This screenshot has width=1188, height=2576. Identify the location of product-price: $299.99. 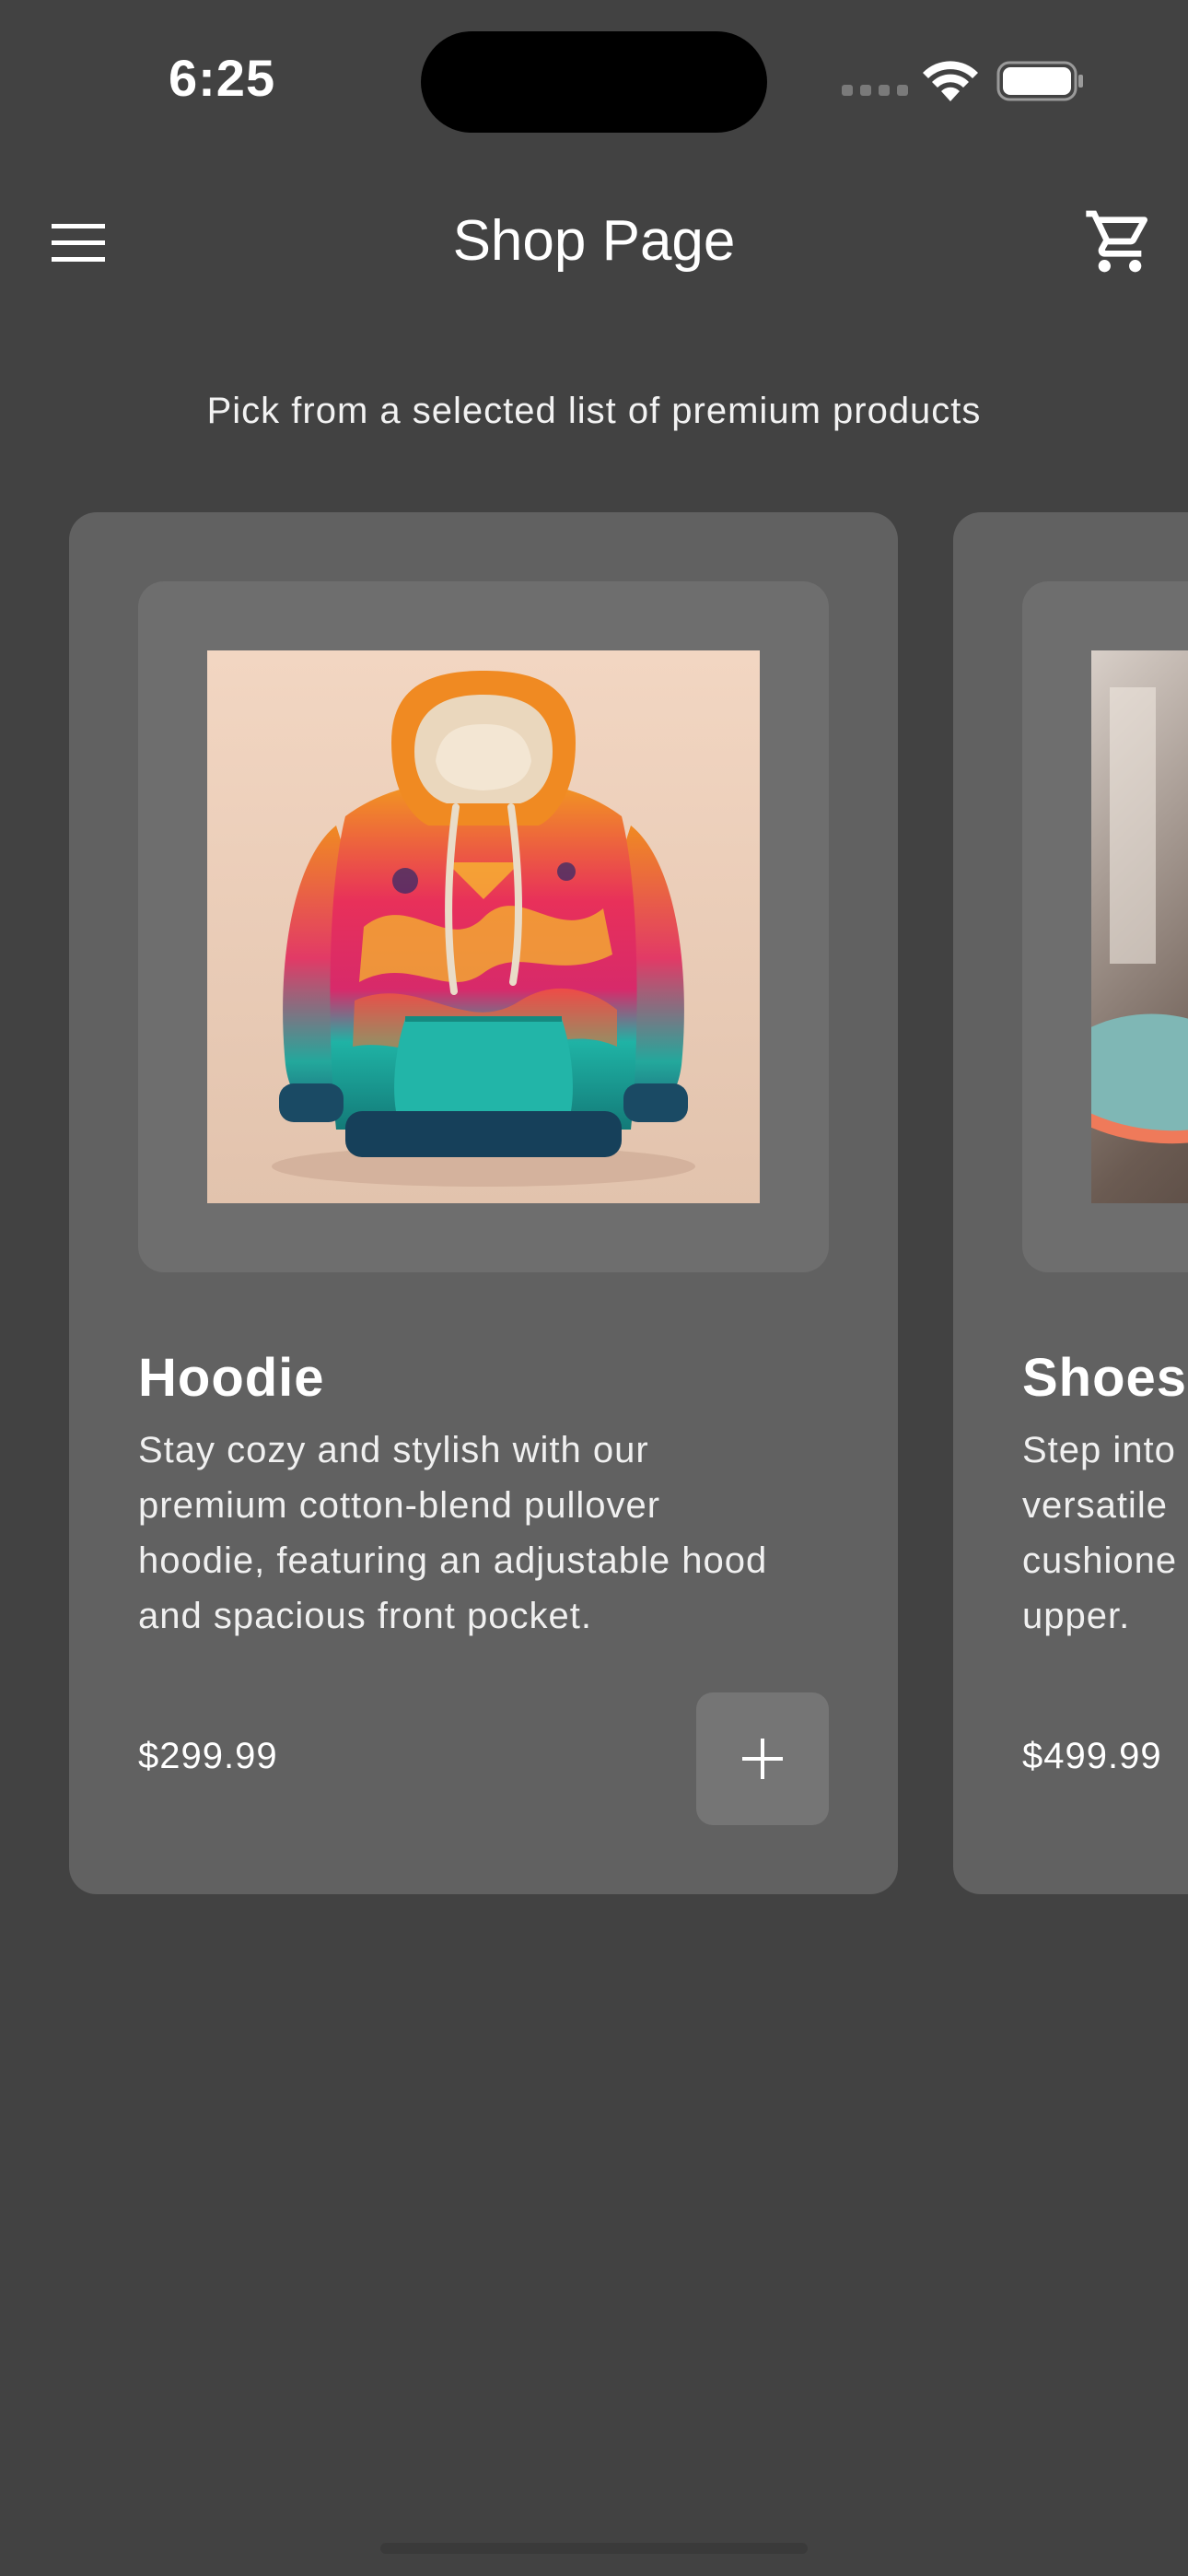
(208, 1756).